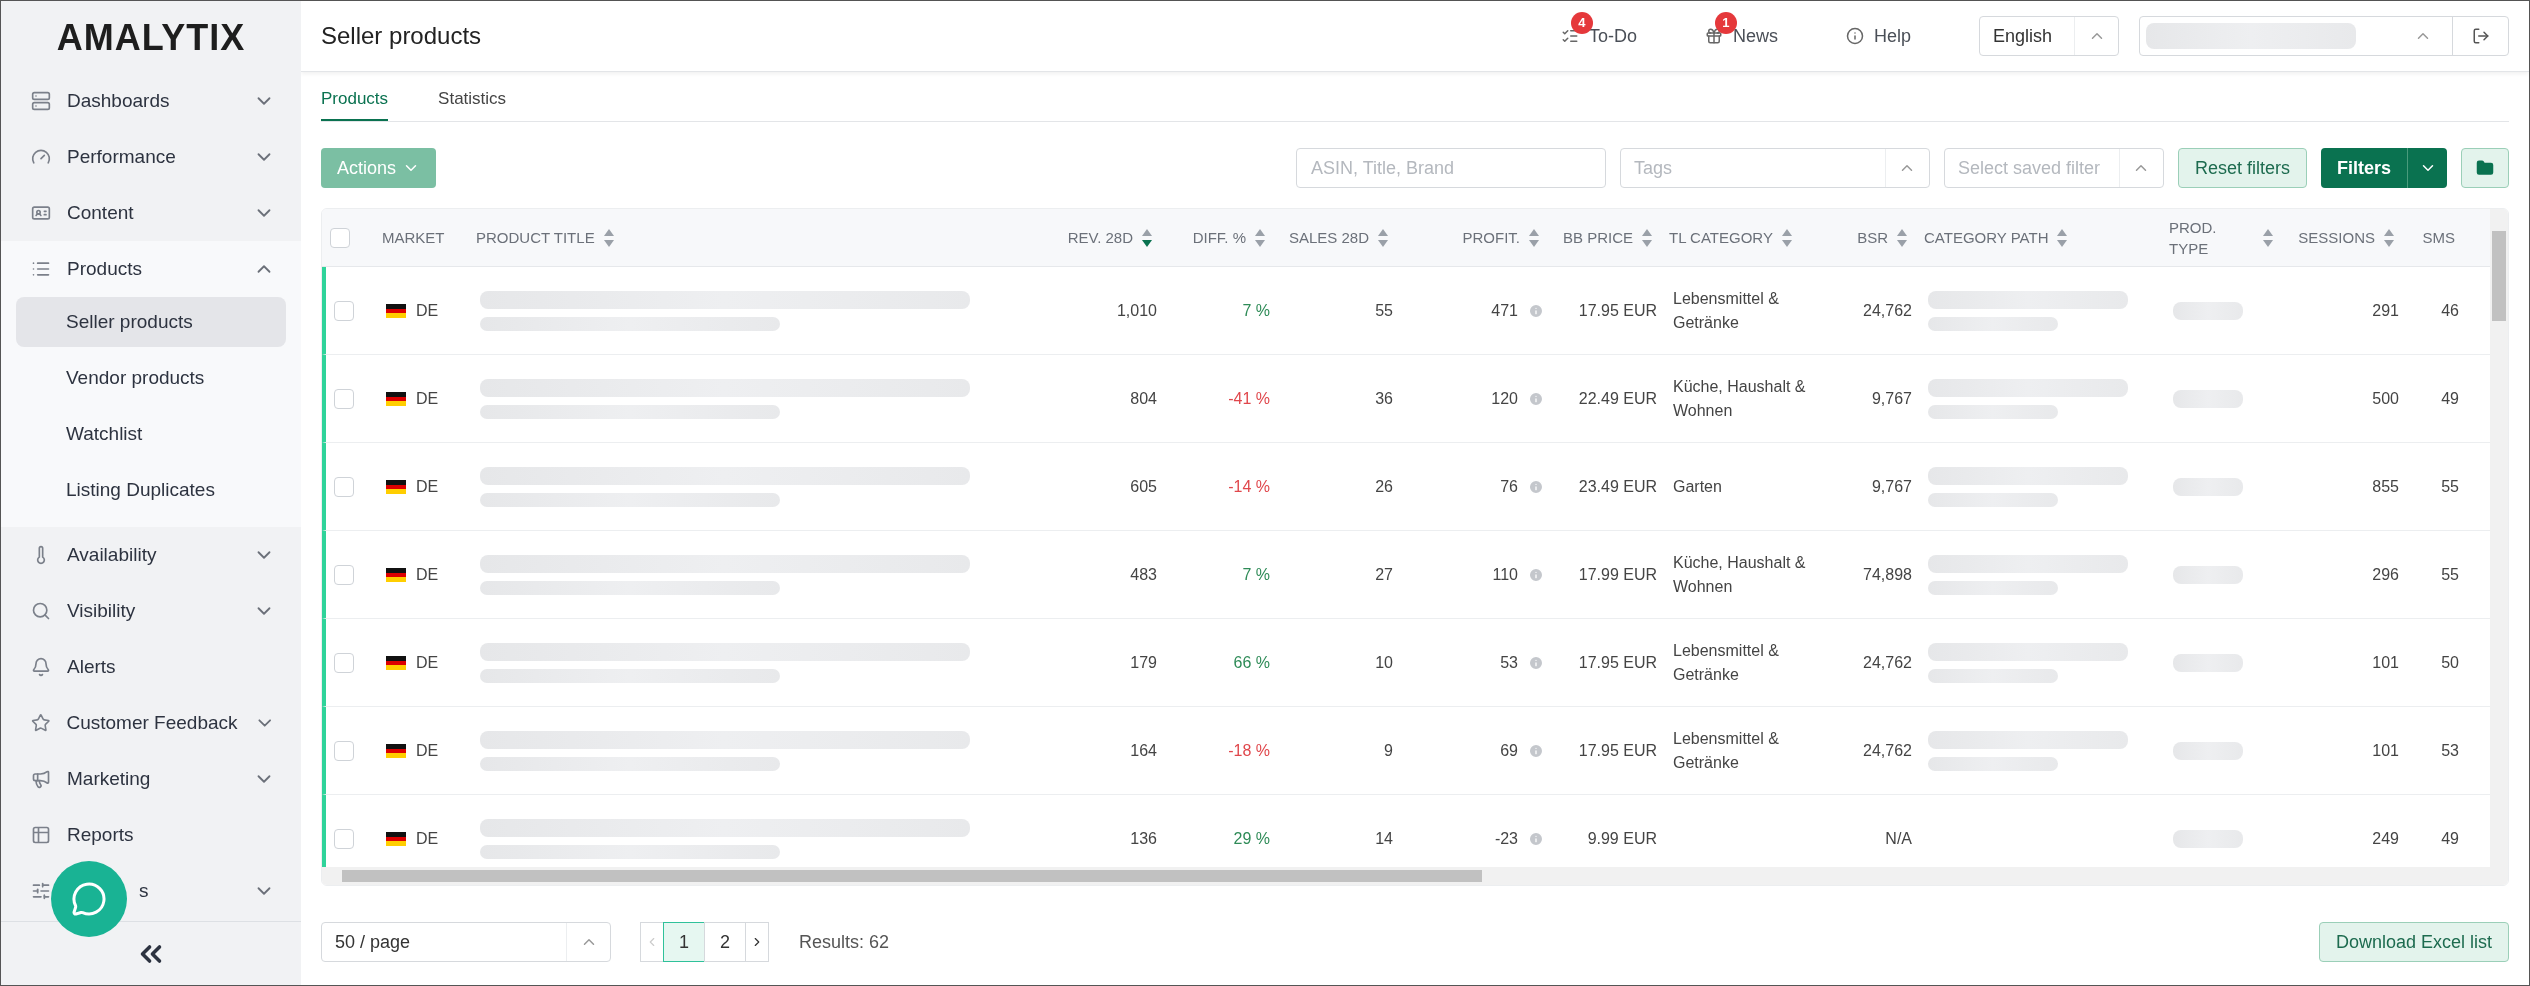 The width and height of the screenshot is (2530, 986). Describe the element at coordinates (466, 942) in the screenshot. I see `page-size-select: 50 / page` at that location.